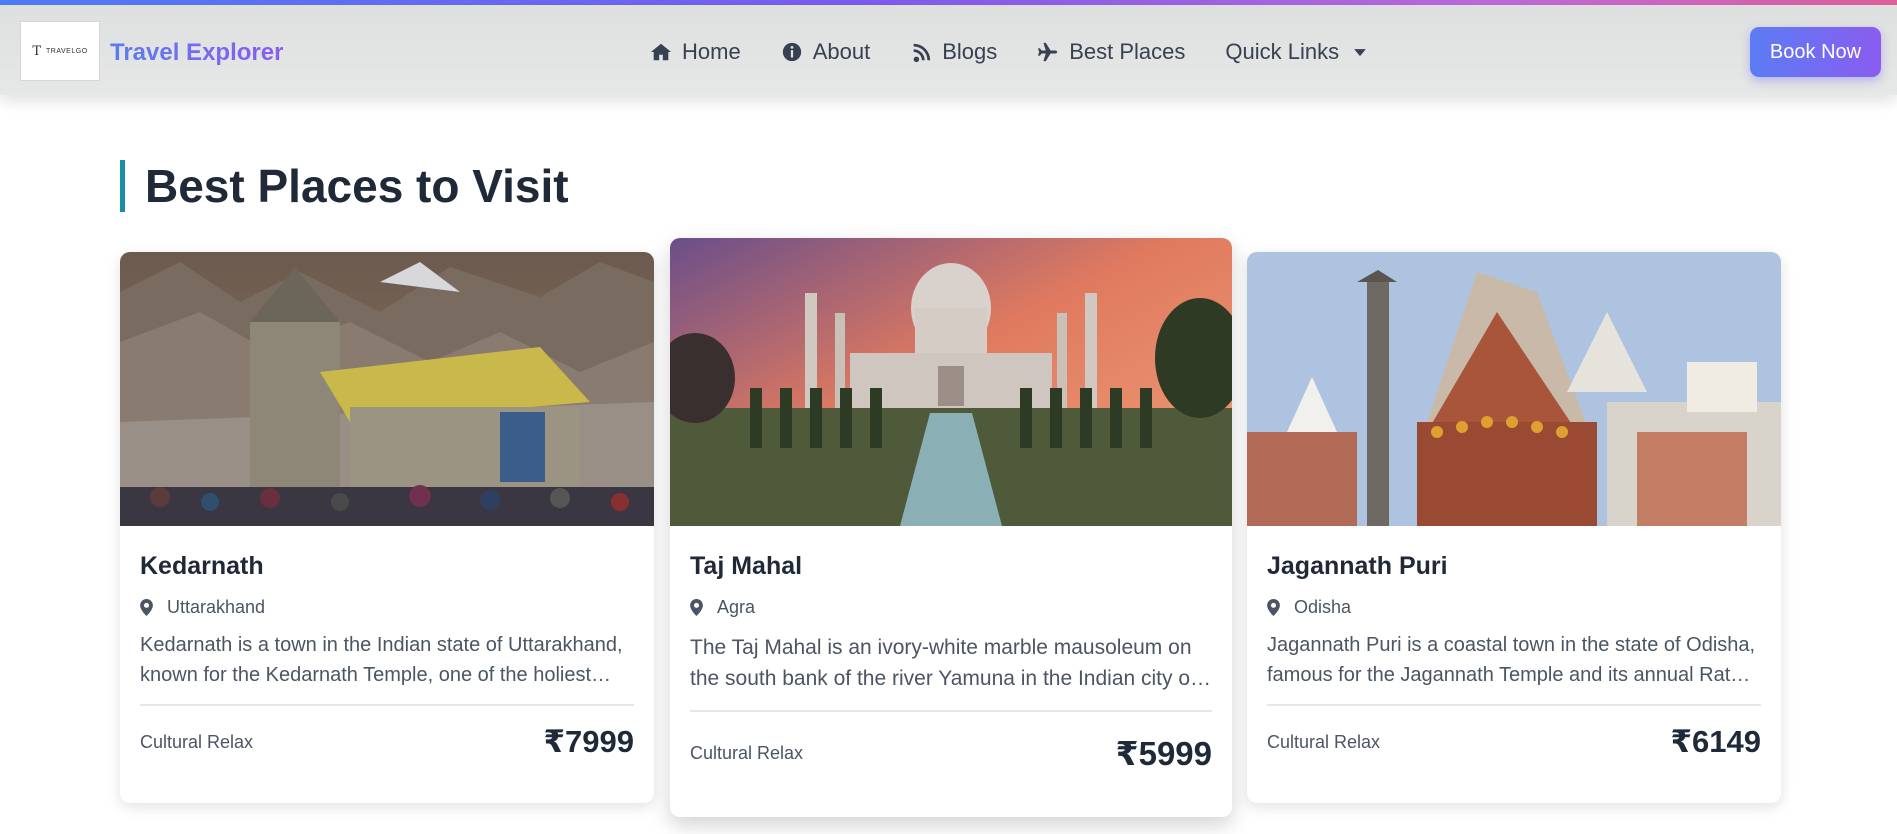  I want to click on card-location-label: Odisha, so click(1323, 607).